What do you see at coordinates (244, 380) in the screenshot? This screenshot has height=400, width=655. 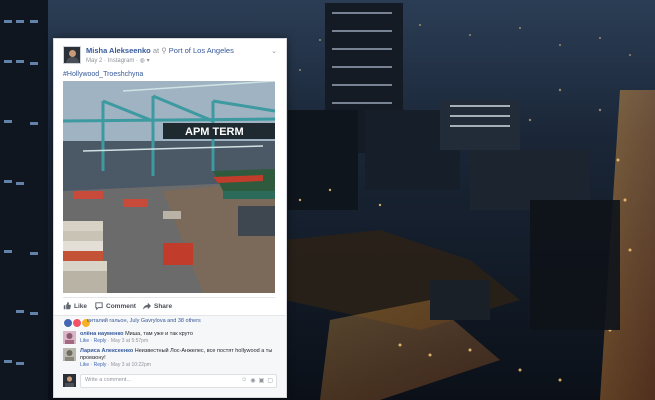 I see `emoji-icon: ☺` at bounding box center [244, 380].